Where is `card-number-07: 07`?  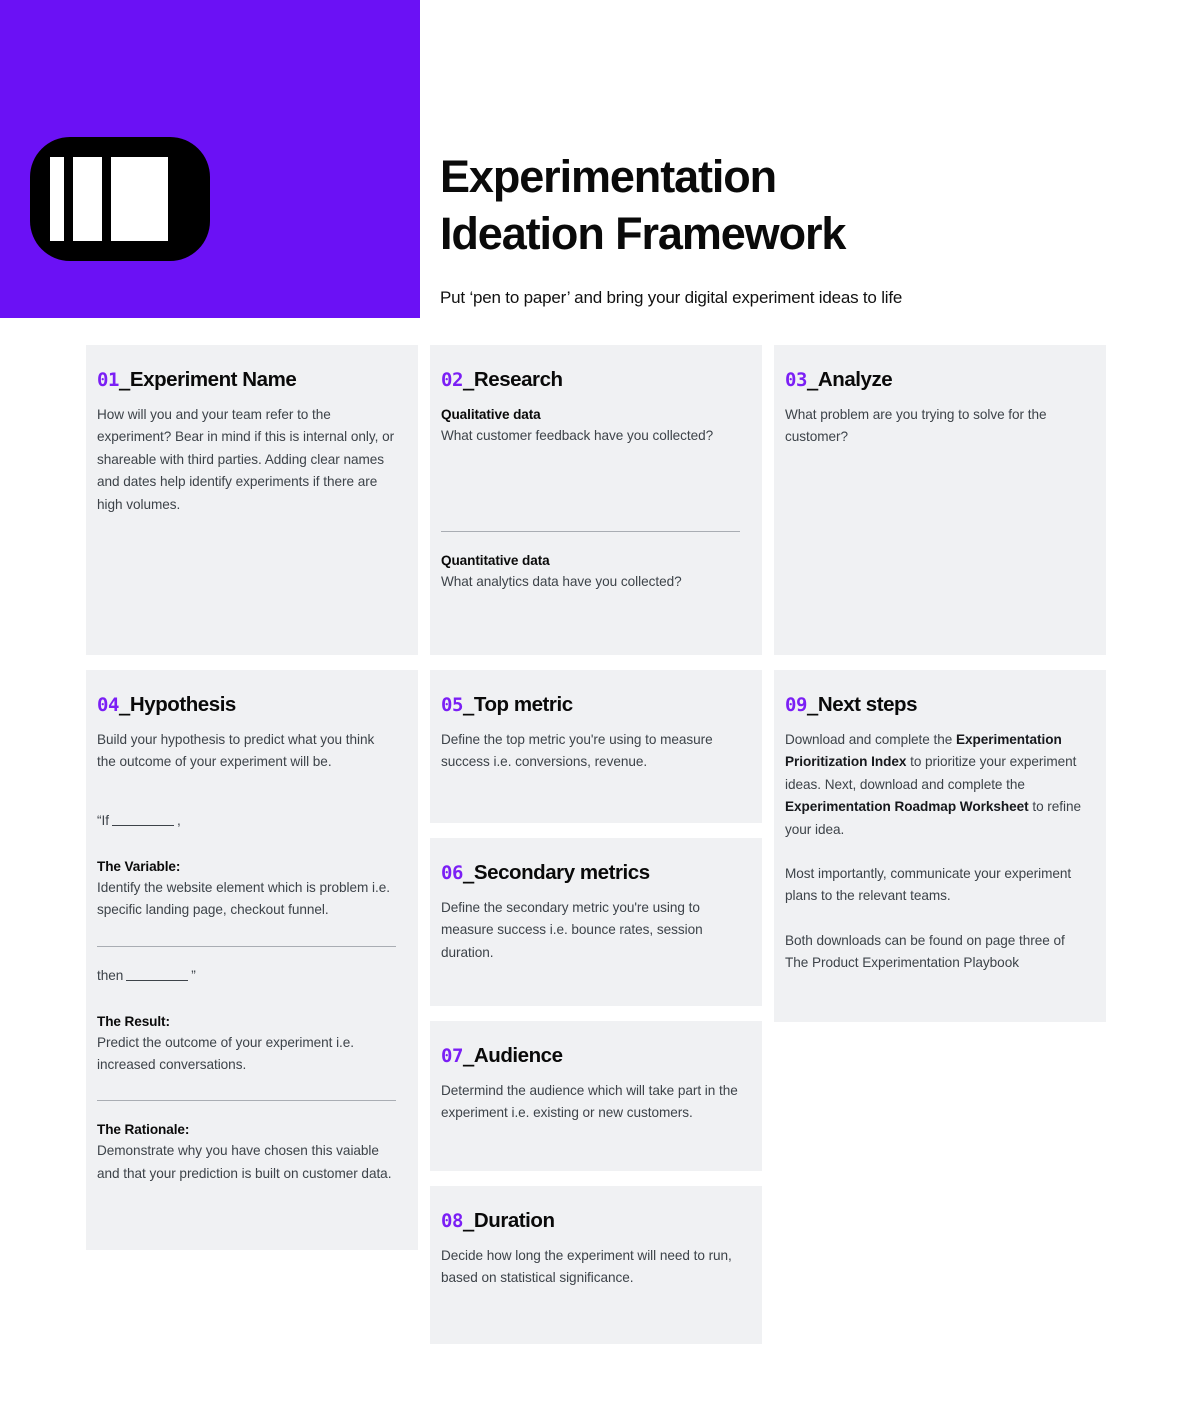 card-number-07: 07 is located at coordinates (452, 1056).